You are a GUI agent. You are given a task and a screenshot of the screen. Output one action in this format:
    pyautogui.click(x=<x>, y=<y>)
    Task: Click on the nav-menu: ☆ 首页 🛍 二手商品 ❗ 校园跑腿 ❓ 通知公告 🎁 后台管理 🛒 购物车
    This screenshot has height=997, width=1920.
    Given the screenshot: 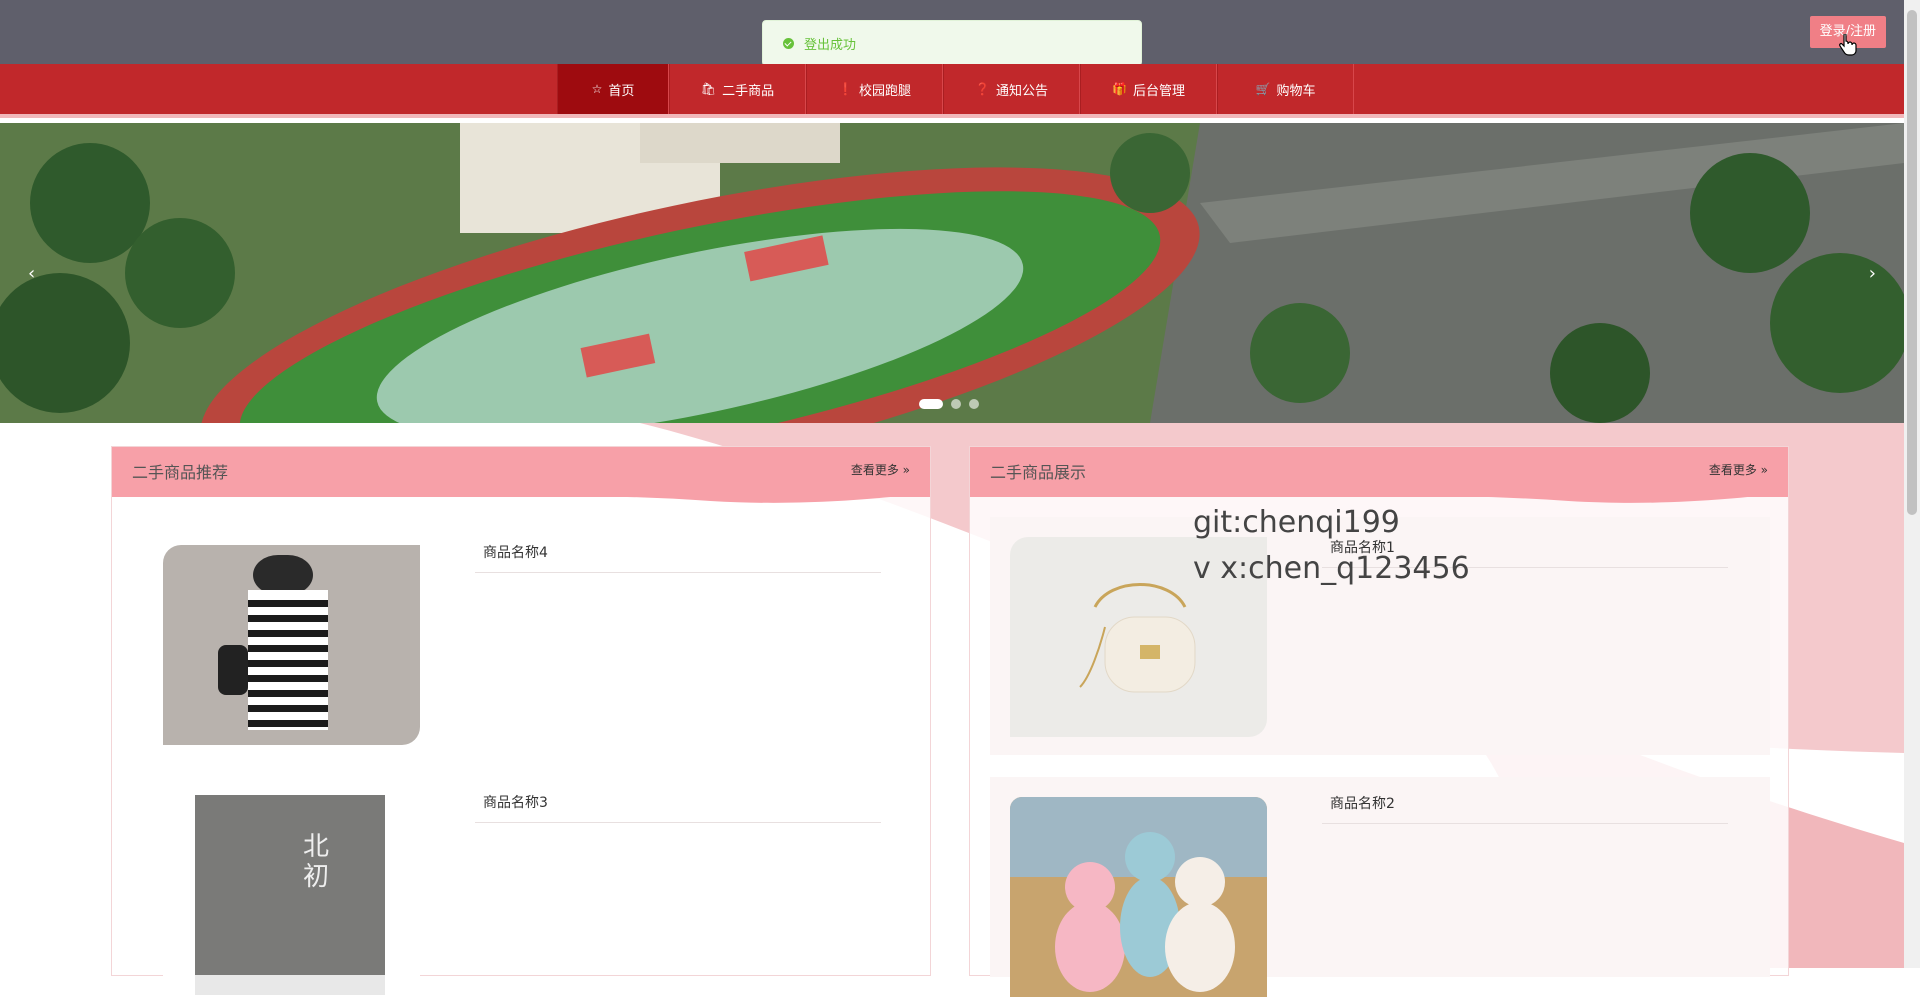 What is the action you would take?
    pyautogui.click(x=955, y=89)
    